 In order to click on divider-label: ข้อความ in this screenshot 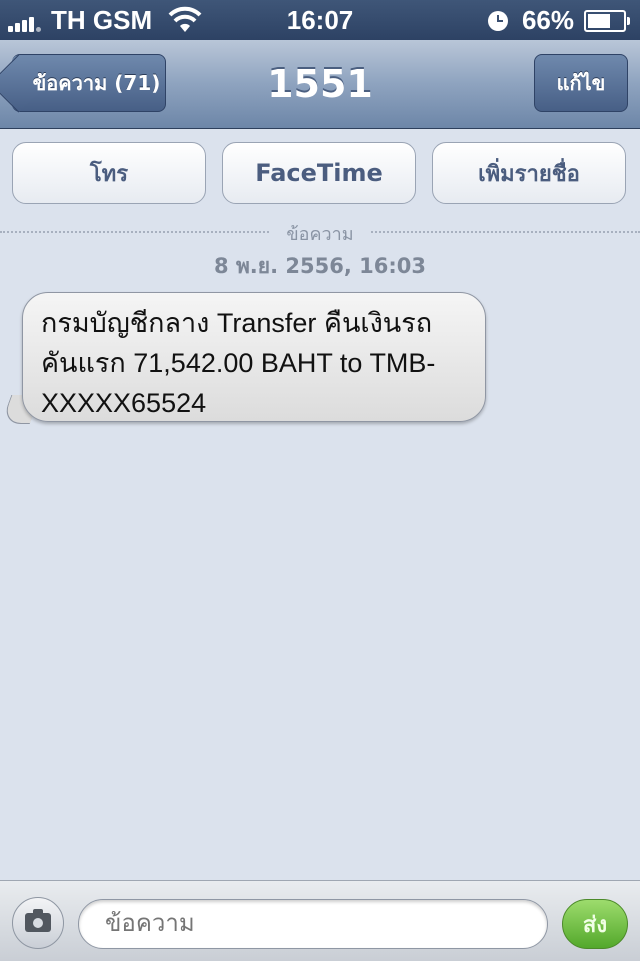, I will do `click(320, 233)`.